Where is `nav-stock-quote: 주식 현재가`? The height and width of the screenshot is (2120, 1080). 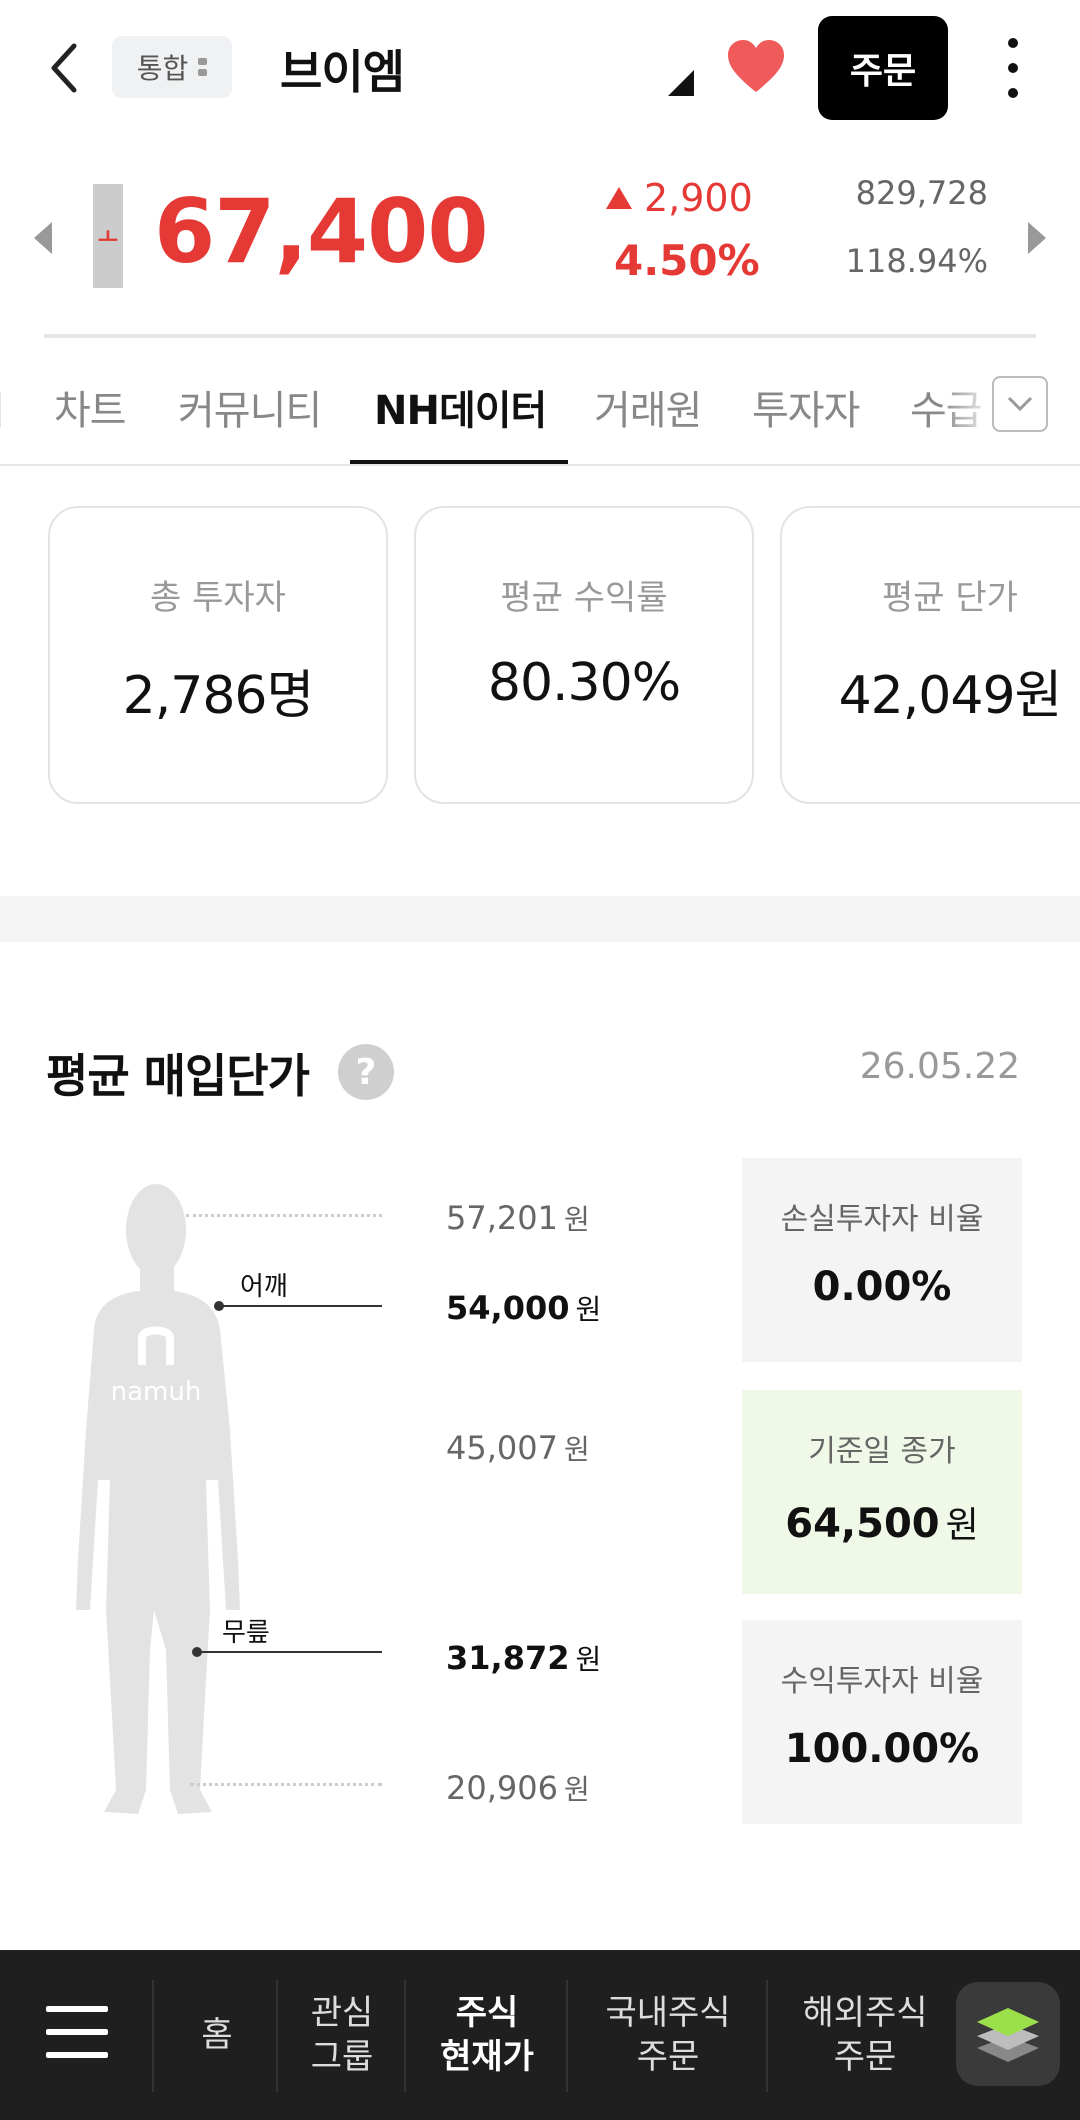
nav-stock-quote: 주식 현재가 is located at coordinates (487, 2035).